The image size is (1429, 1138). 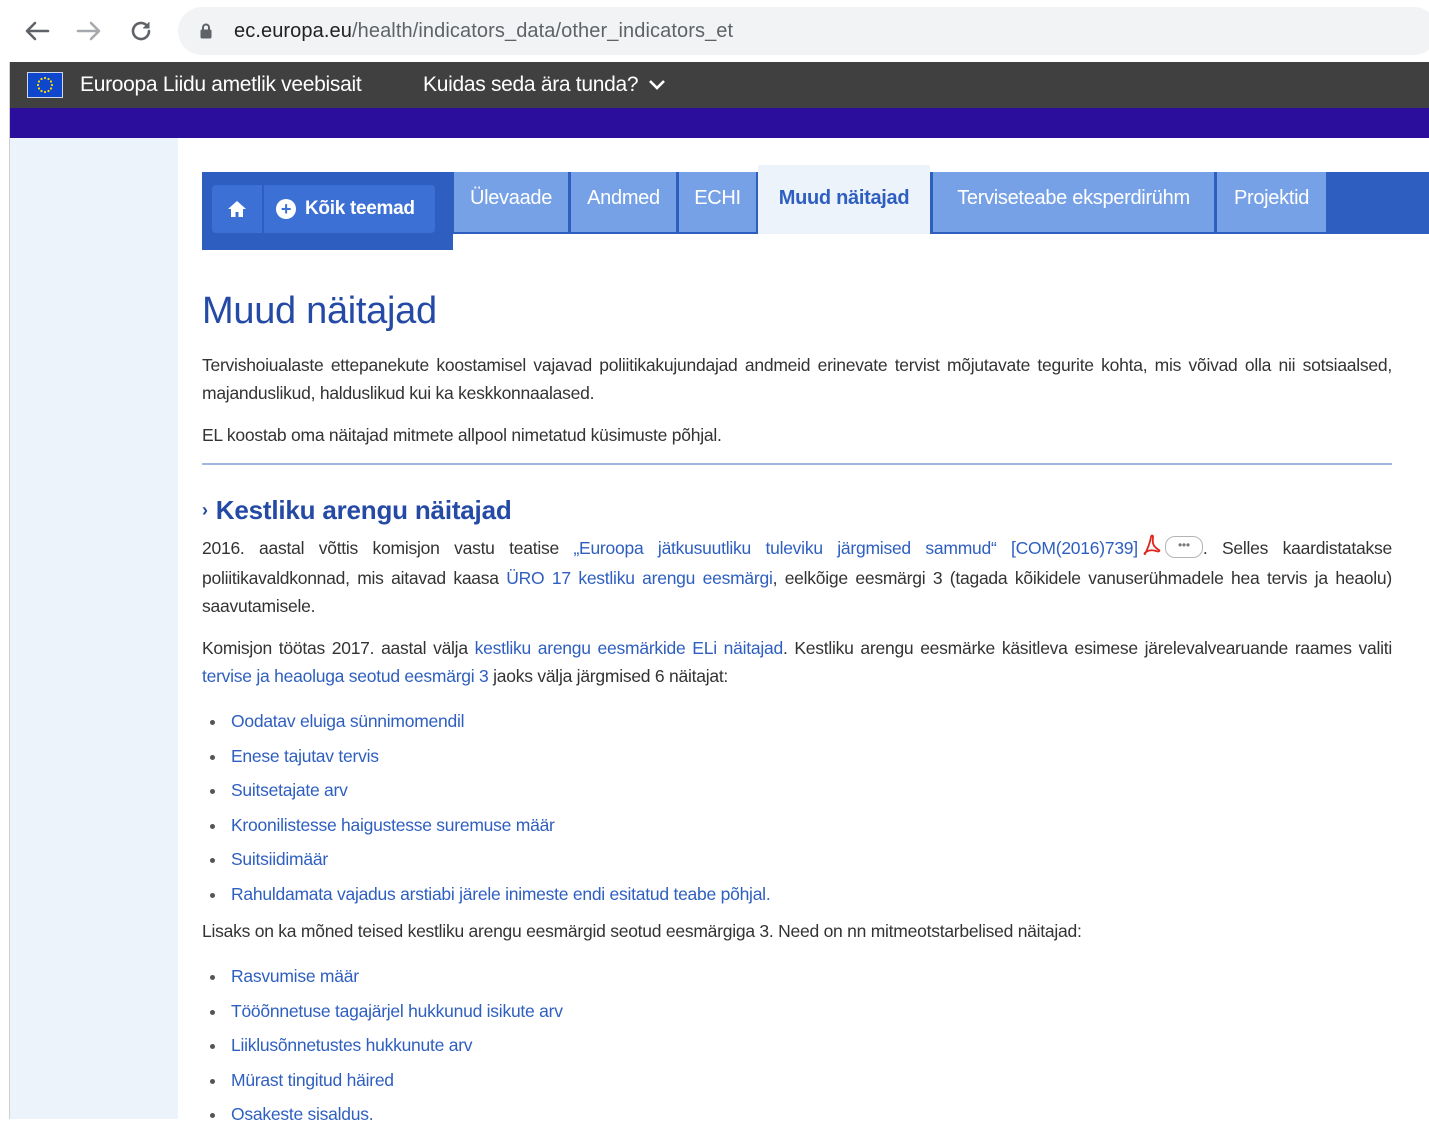 What do you see at coordinates (293, 31) in the screenshot?
I see `url-domain: ec.europa.eu` at bounding box center [293, 31].